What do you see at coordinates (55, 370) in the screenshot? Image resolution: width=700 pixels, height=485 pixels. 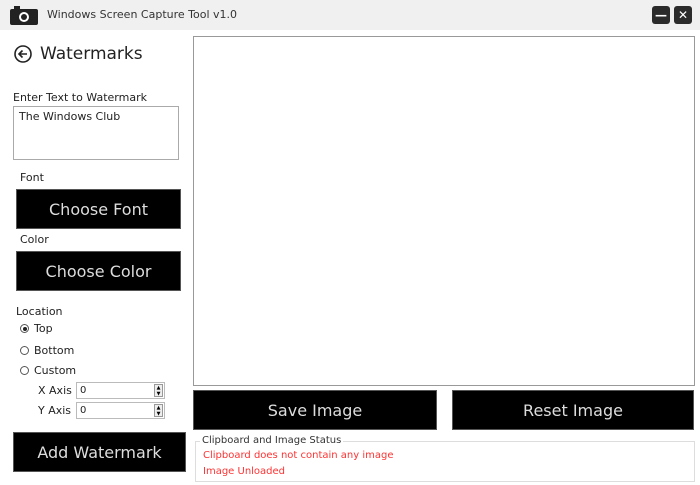 I see `radio-custom-label: Custom` at bounding box center [55, 370].